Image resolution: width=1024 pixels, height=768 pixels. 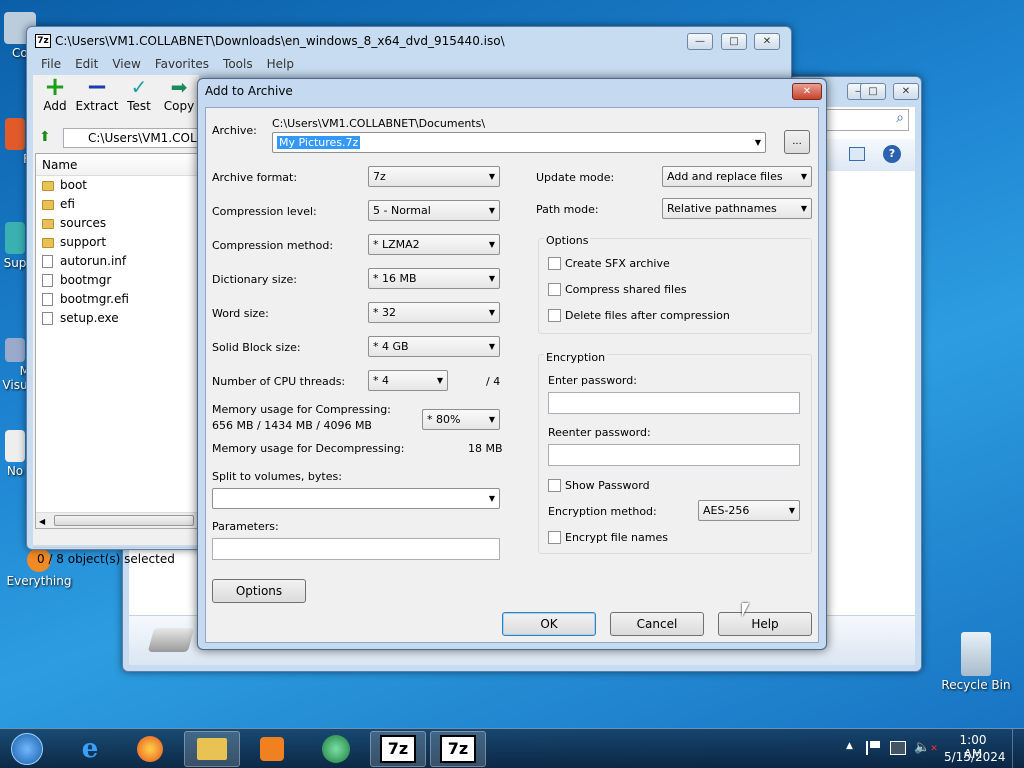 What do you see at coordinates (402, 210) in the screenshot?
I see `compression-level-value: 5 - Normal` at bounding box center [402, 210].